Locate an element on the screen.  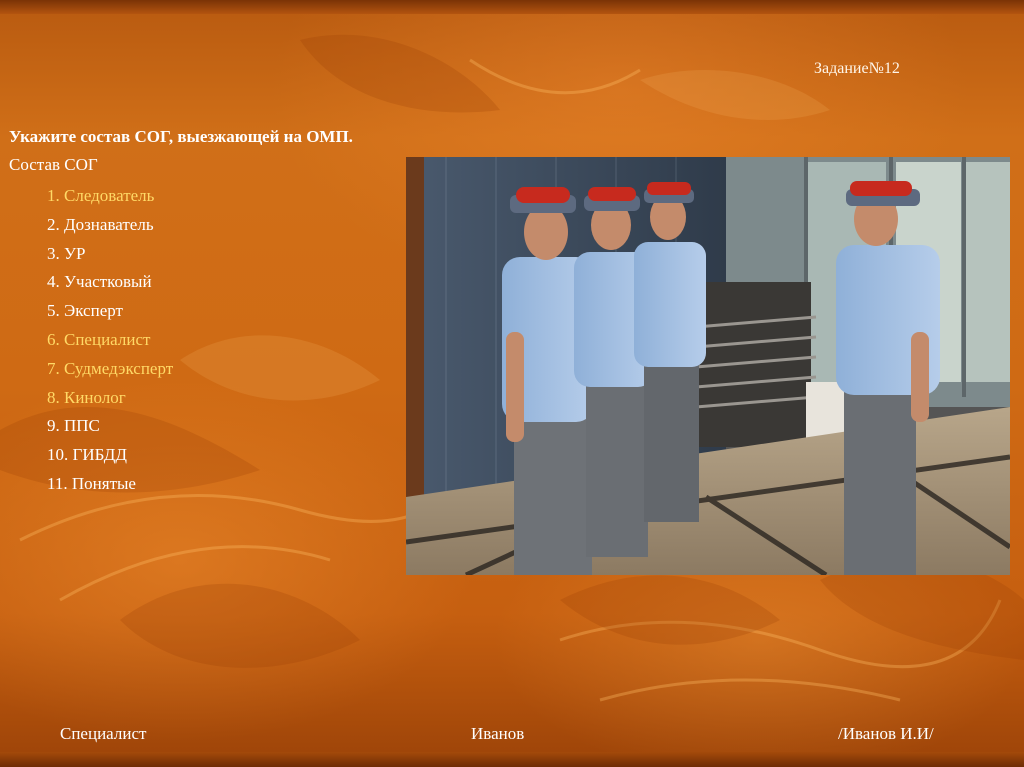
list-item: 2. Дознаватель is located at coordinates (100, 224).